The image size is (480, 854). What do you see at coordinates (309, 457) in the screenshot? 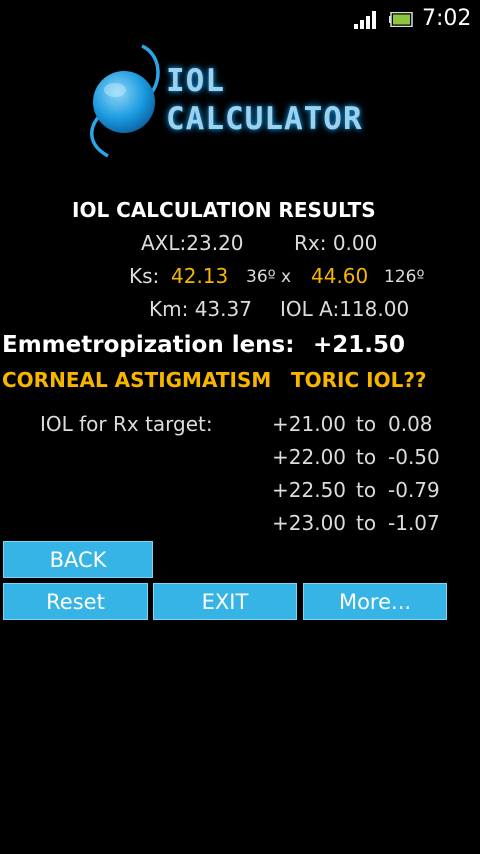
I see `target-iol: +22.00` at bounding box center [309, 457].